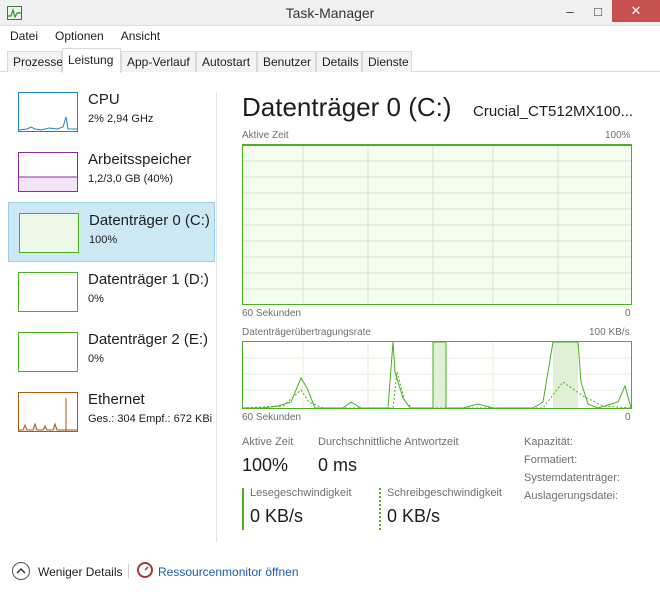 The width and height of the screenshot is (660, 600). What do you see at coordinates (571, 496) in the screenshot?
I see `pagefile-label: Auslagerungsdatei:` at bounding box center [571, 496].